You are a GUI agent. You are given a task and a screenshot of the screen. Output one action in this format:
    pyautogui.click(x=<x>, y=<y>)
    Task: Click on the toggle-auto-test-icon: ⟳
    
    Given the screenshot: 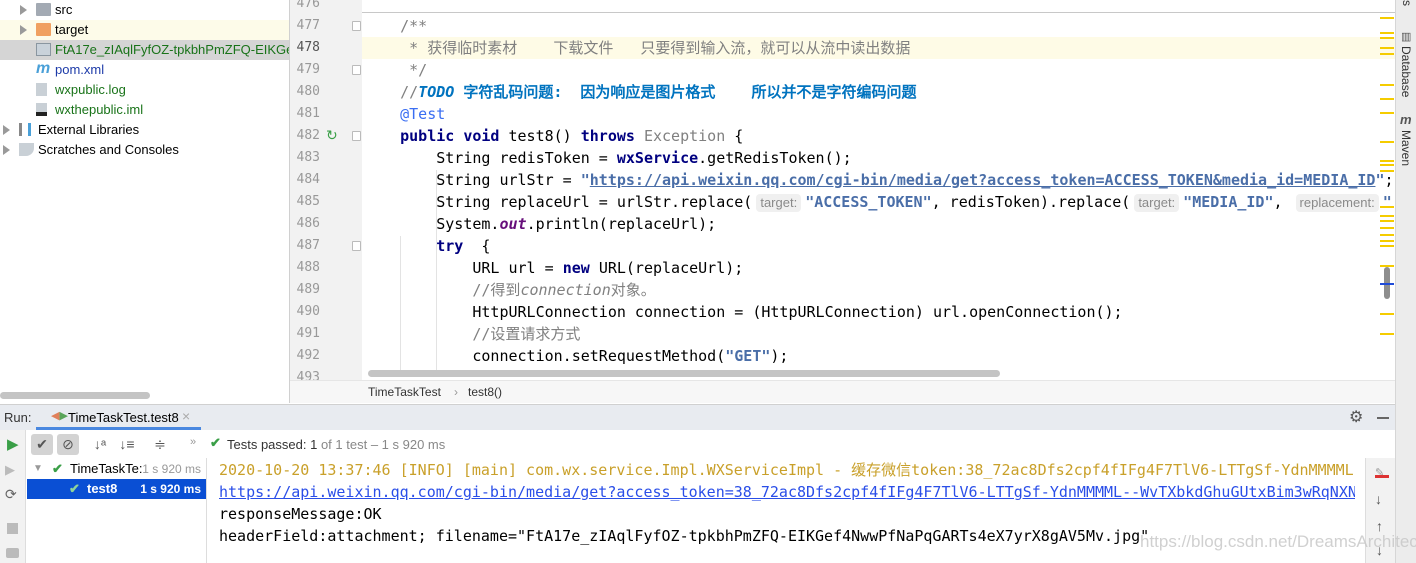 What is the action you would take?
    pyautogui.click(x=11, y=494)
    